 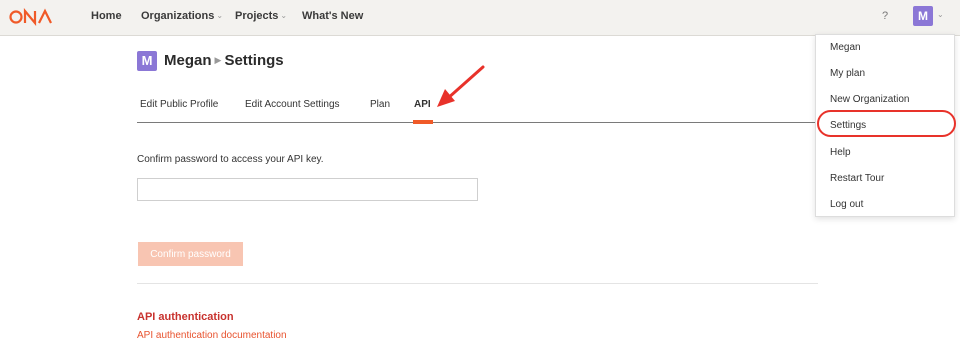 I want to click on annotation-arrow-icon, so click(x=461, y=86).